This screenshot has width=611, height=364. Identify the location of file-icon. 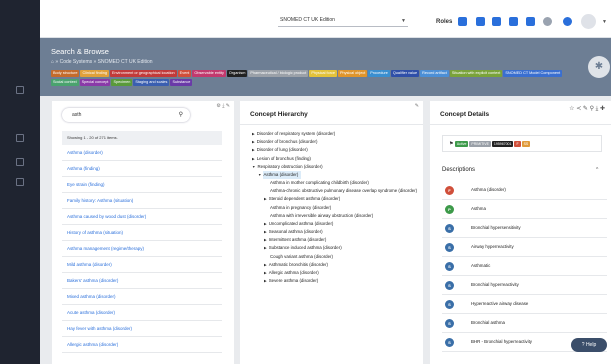
(20, 182).